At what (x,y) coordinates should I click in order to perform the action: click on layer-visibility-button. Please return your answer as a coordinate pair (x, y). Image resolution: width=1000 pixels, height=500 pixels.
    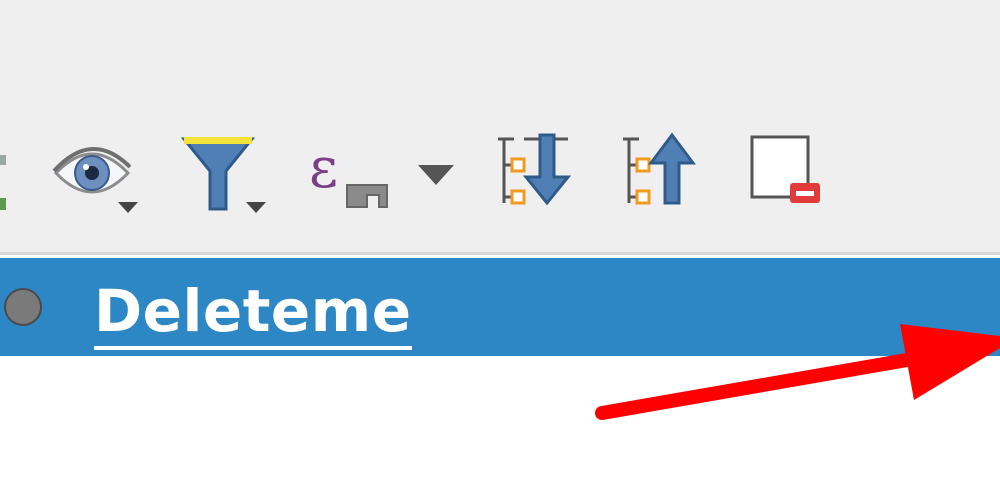
    Looking at the image, I should click on (100, 175).